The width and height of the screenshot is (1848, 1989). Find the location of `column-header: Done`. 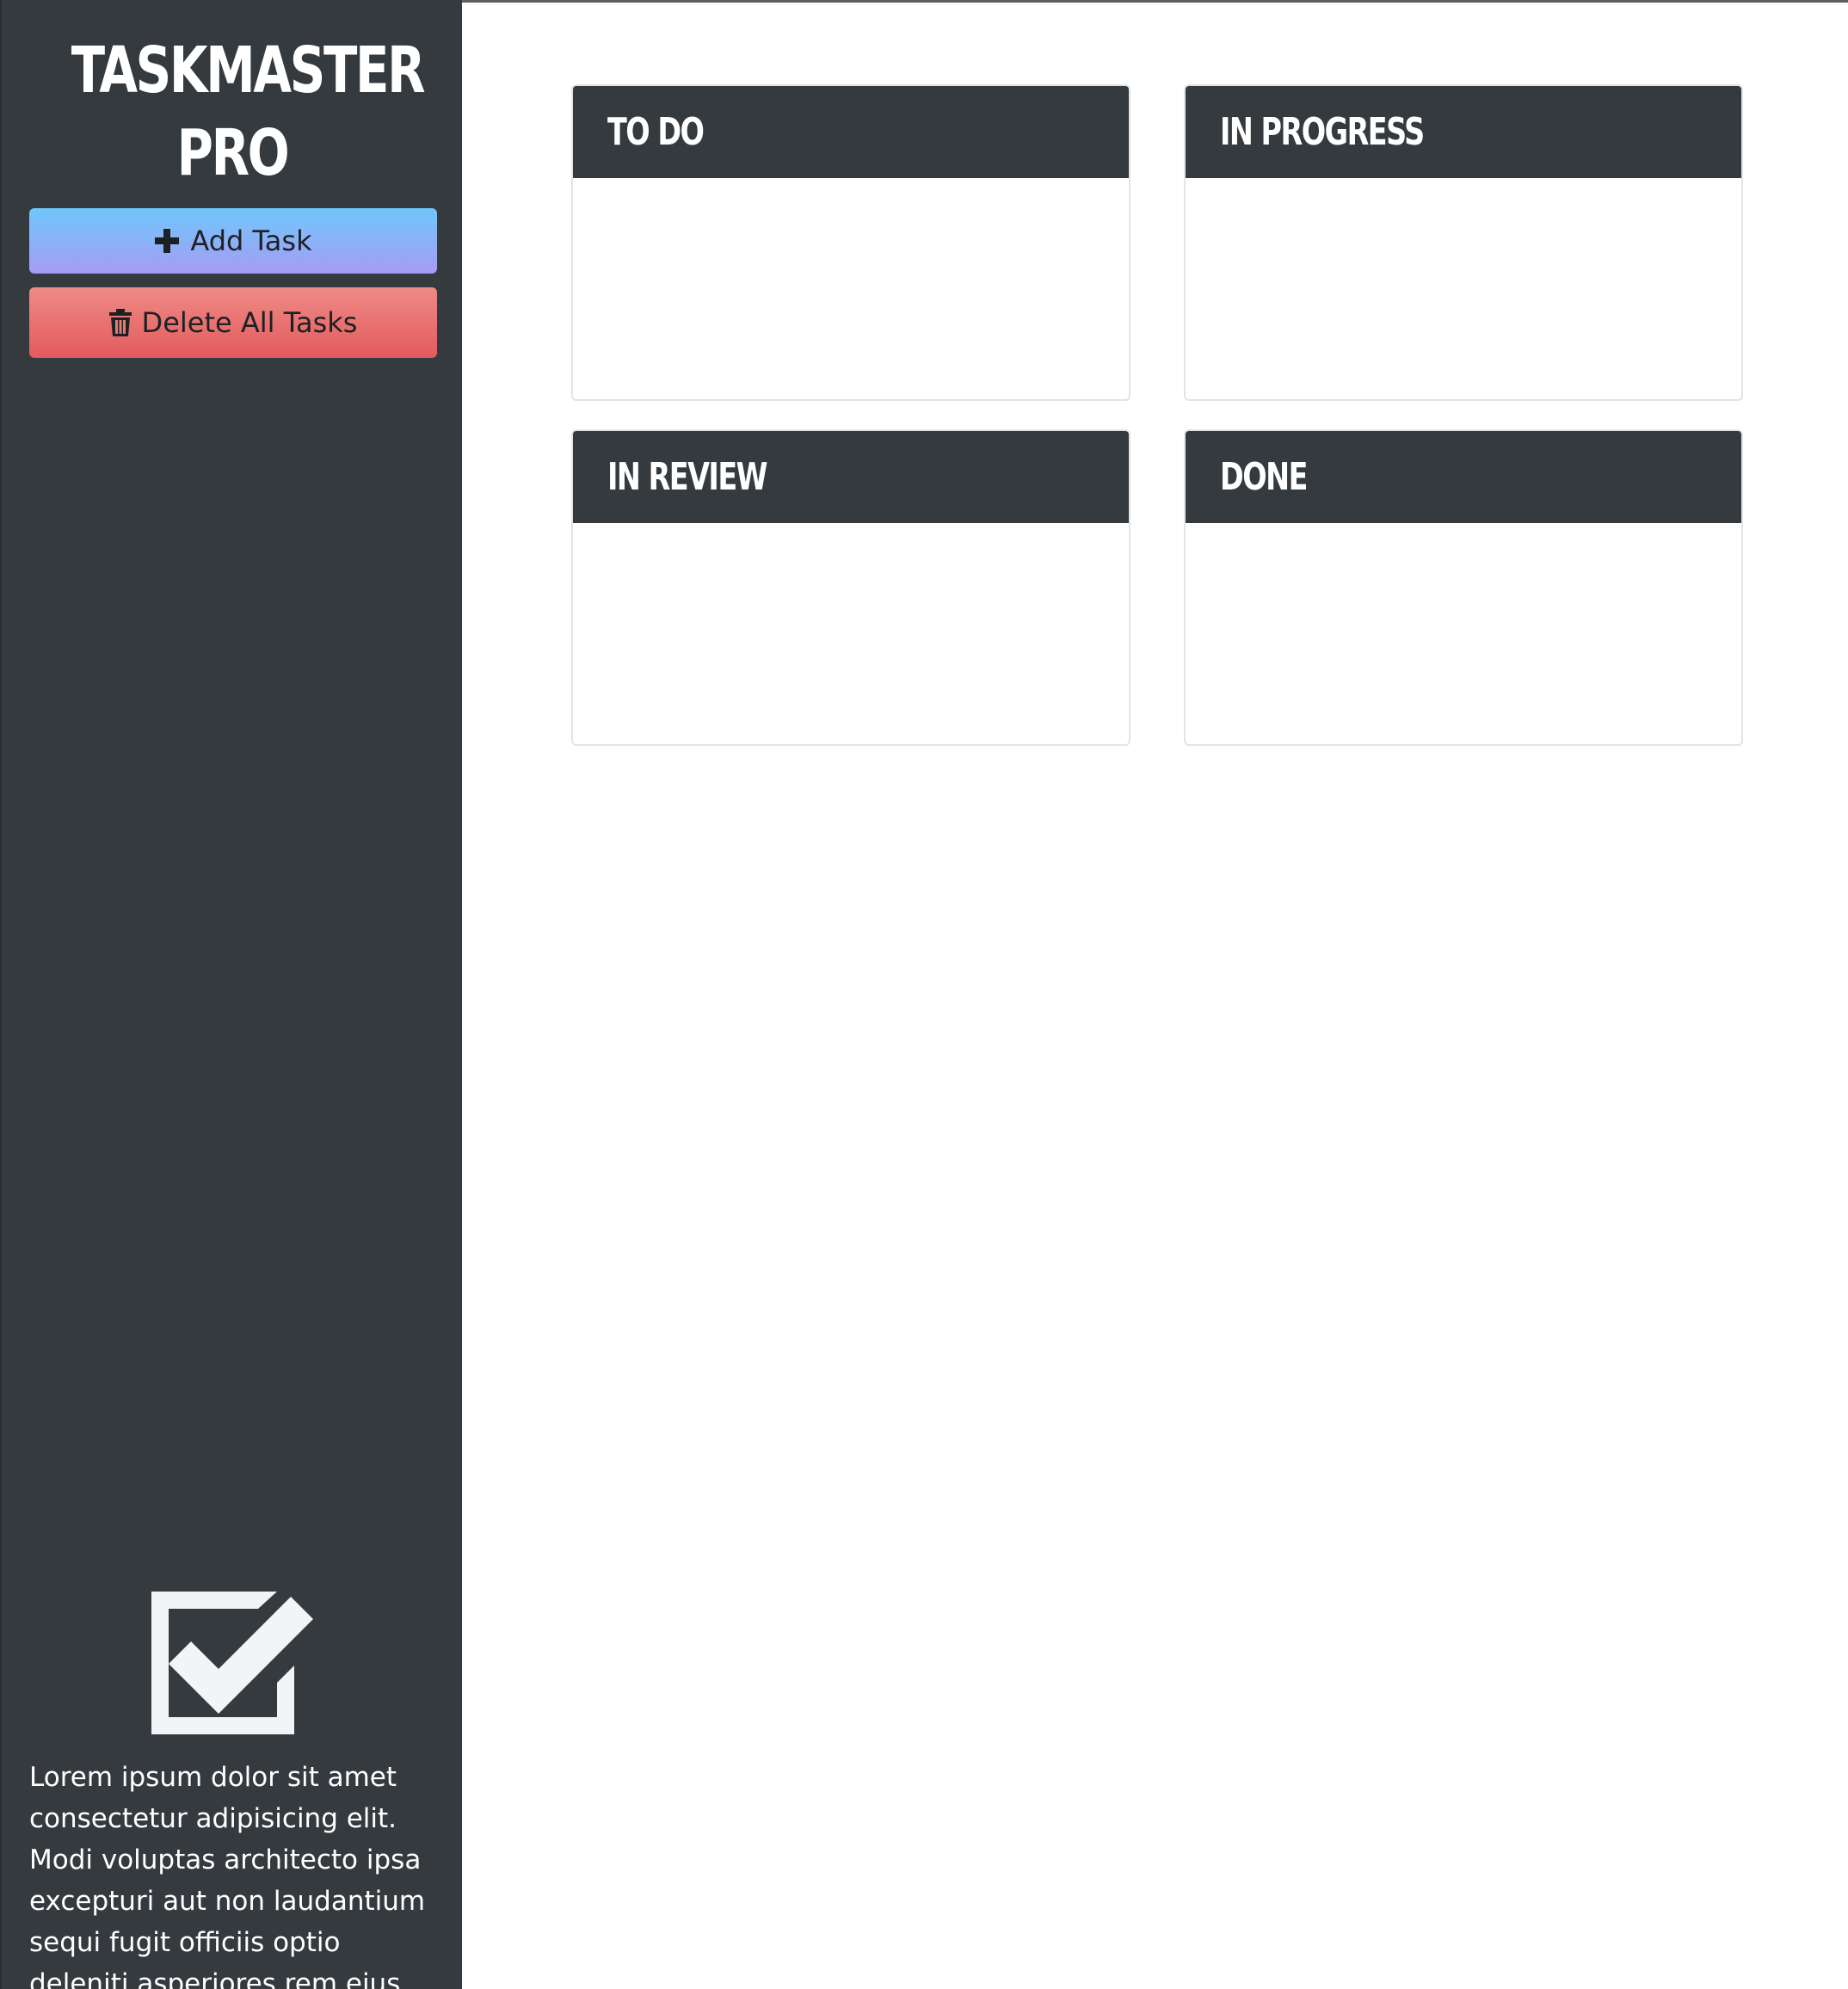

column-header: Done is located at coordinates (1463, 477).